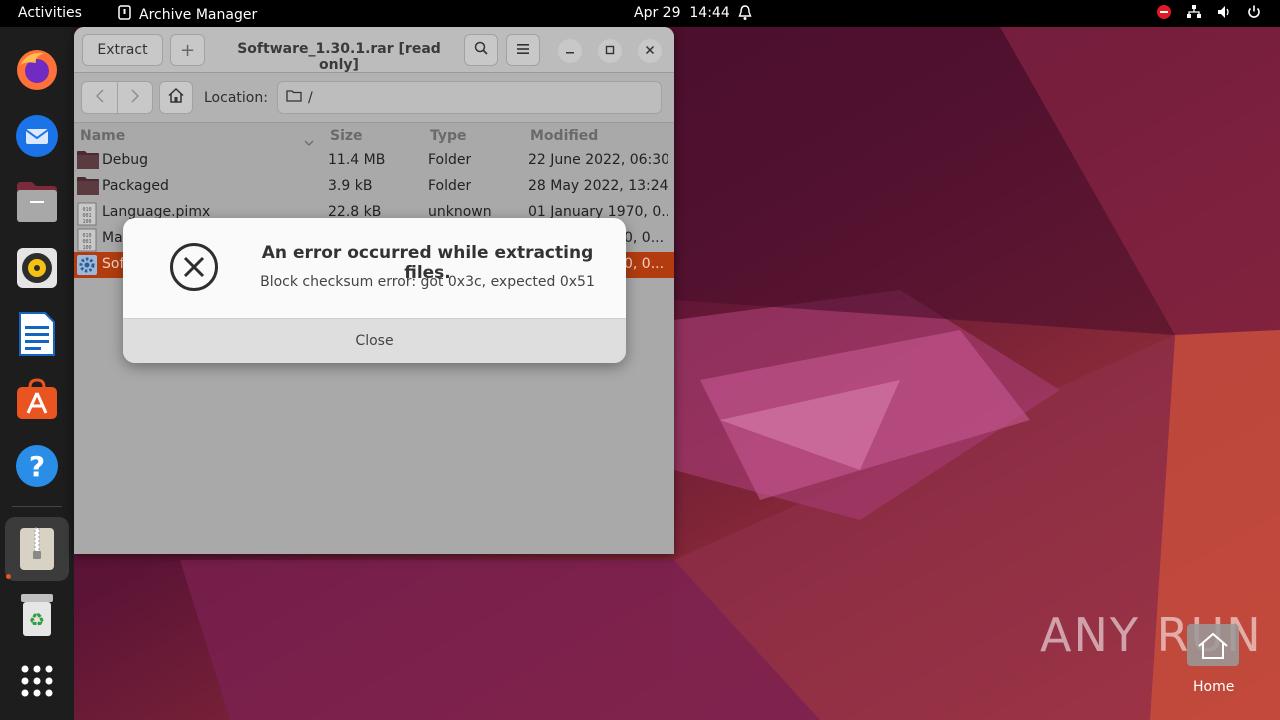 This screenshot has width=1280, height=720. Describe the element at coordinates (1194, 14) in the screenshot. I see `network-icon` at that location.